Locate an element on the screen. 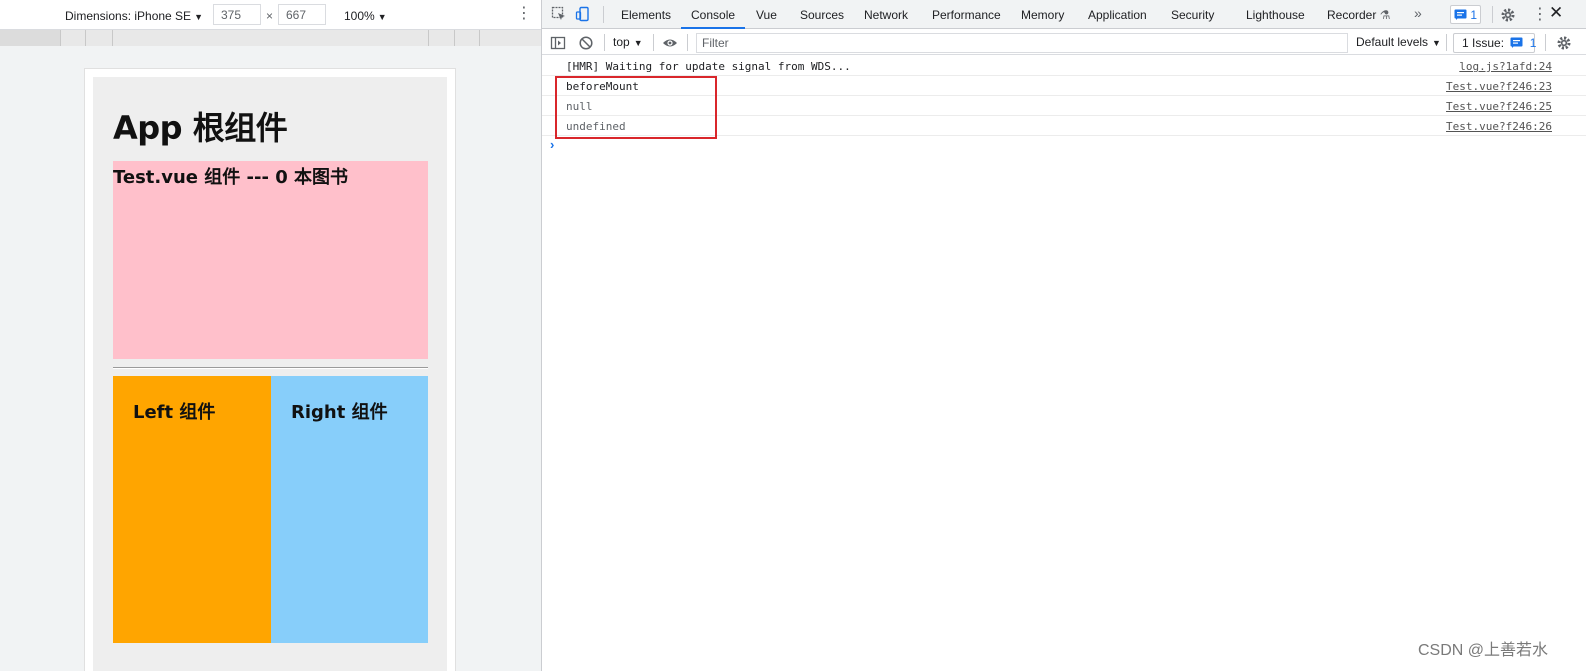 This screenshot has width=1586, height=671. tab-performance: Performance is located at coordinates (966, 14).